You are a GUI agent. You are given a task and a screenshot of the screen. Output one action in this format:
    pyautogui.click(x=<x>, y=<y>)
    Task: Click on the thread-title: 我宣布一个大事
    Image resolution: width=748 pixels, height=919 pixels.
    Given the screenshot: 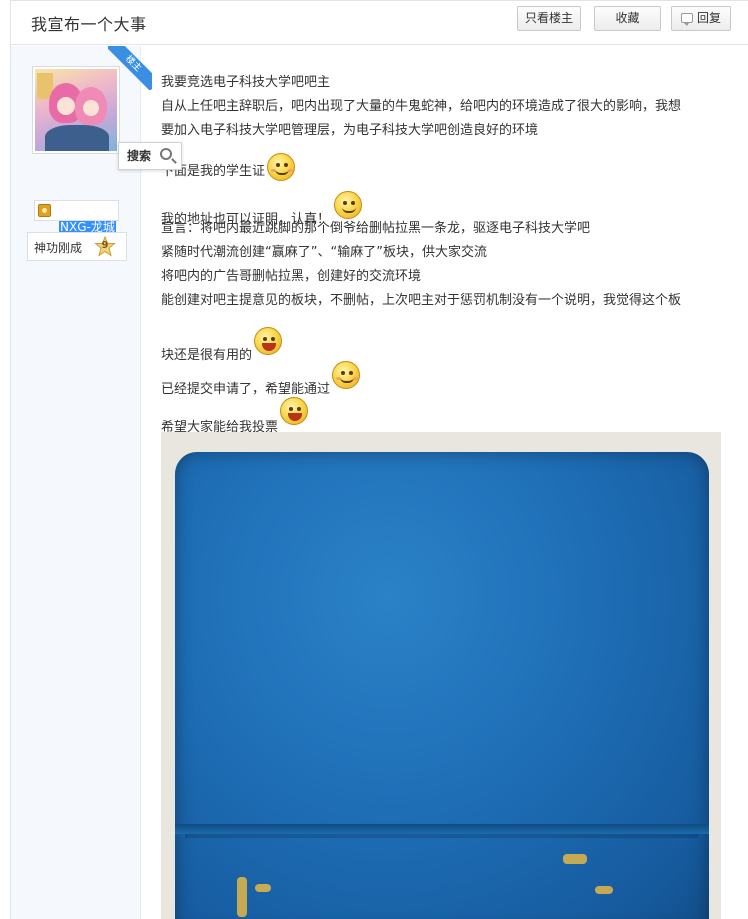 What is the action you would take?
    pyautogui.click(x=89, y=24)
    